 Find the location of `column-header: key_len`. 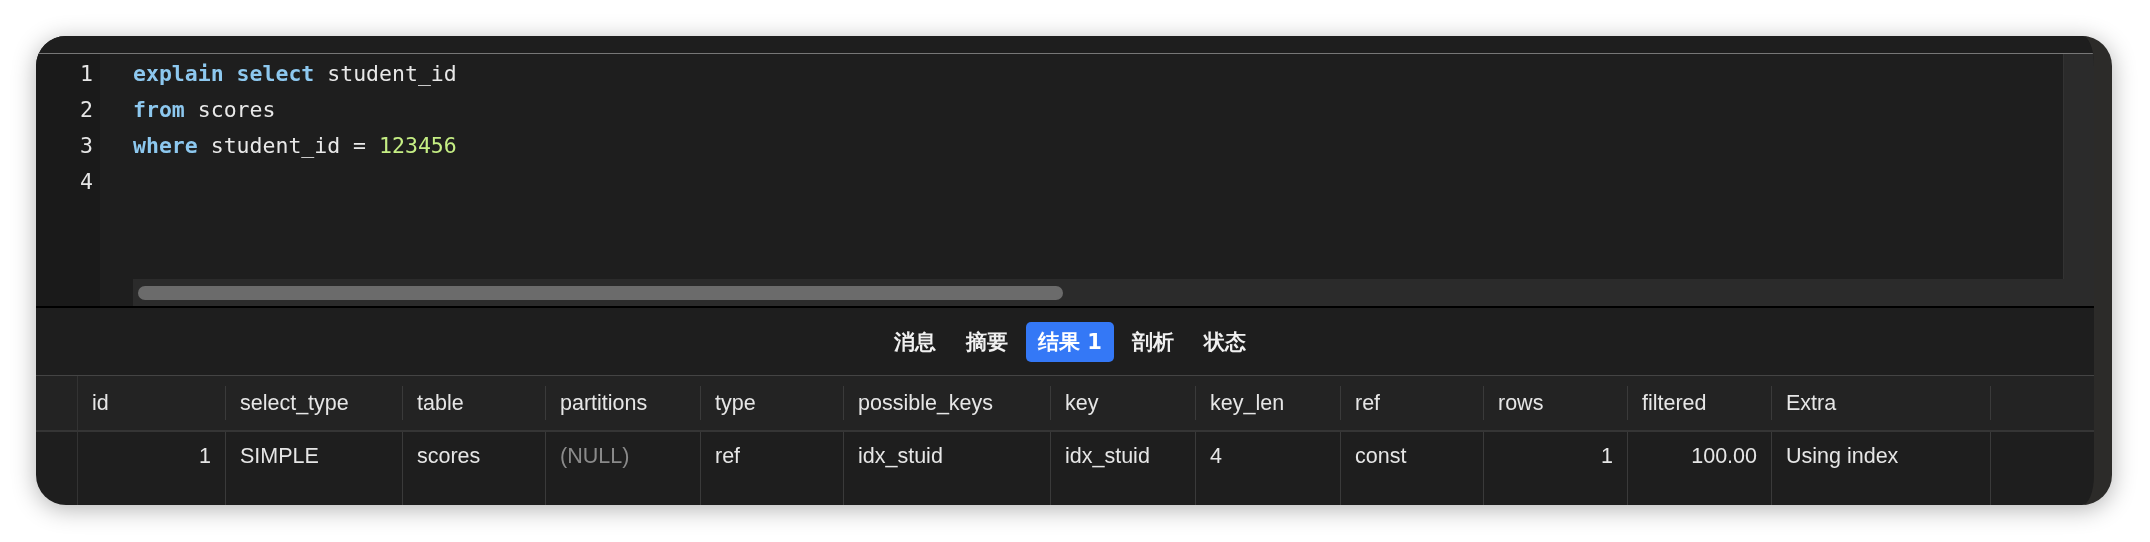

column-header: key_len is located at coordinates (1247, 403).